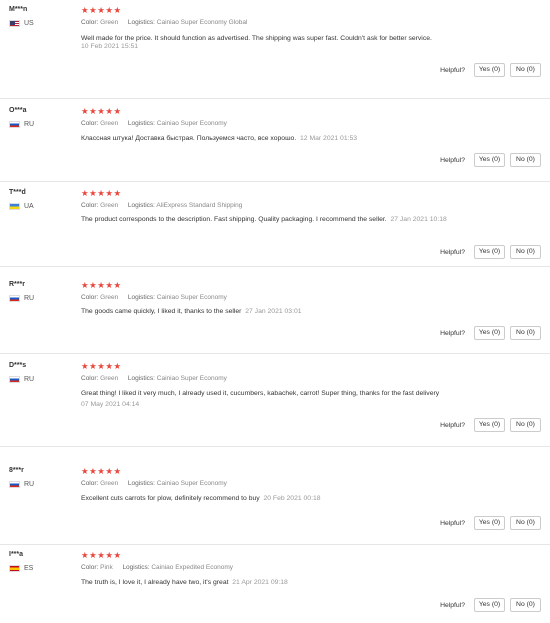 The image size is (550, 623). What do you see at coordinates (14, 23) in the screenshot?
I see `us-flag-icon` at bounding box center [14, 23].